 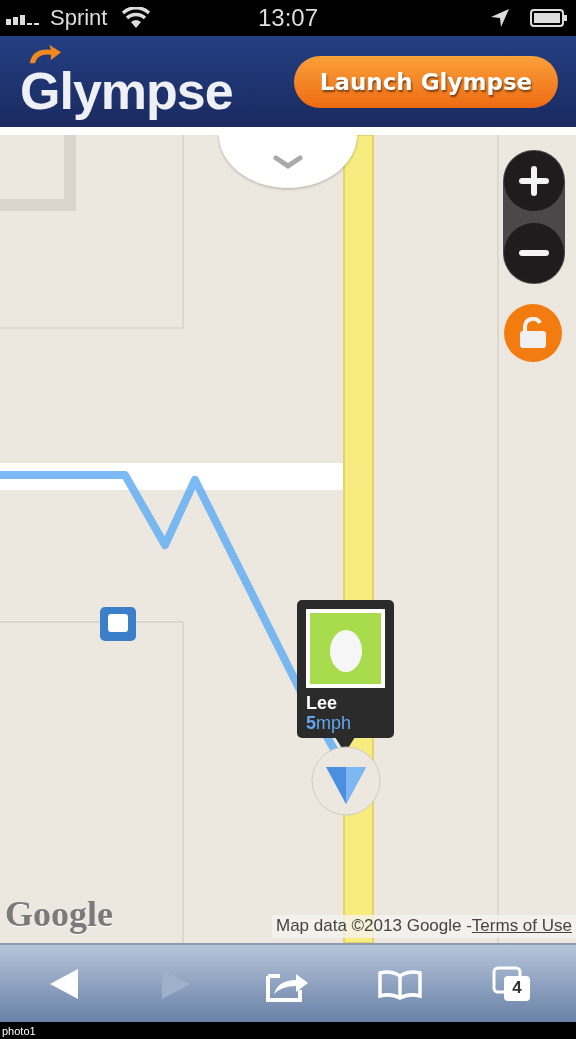 What do you see at coordinates (549, 18) in the screenshot?
I see `battery-icon` at bounding box center [549, 18].